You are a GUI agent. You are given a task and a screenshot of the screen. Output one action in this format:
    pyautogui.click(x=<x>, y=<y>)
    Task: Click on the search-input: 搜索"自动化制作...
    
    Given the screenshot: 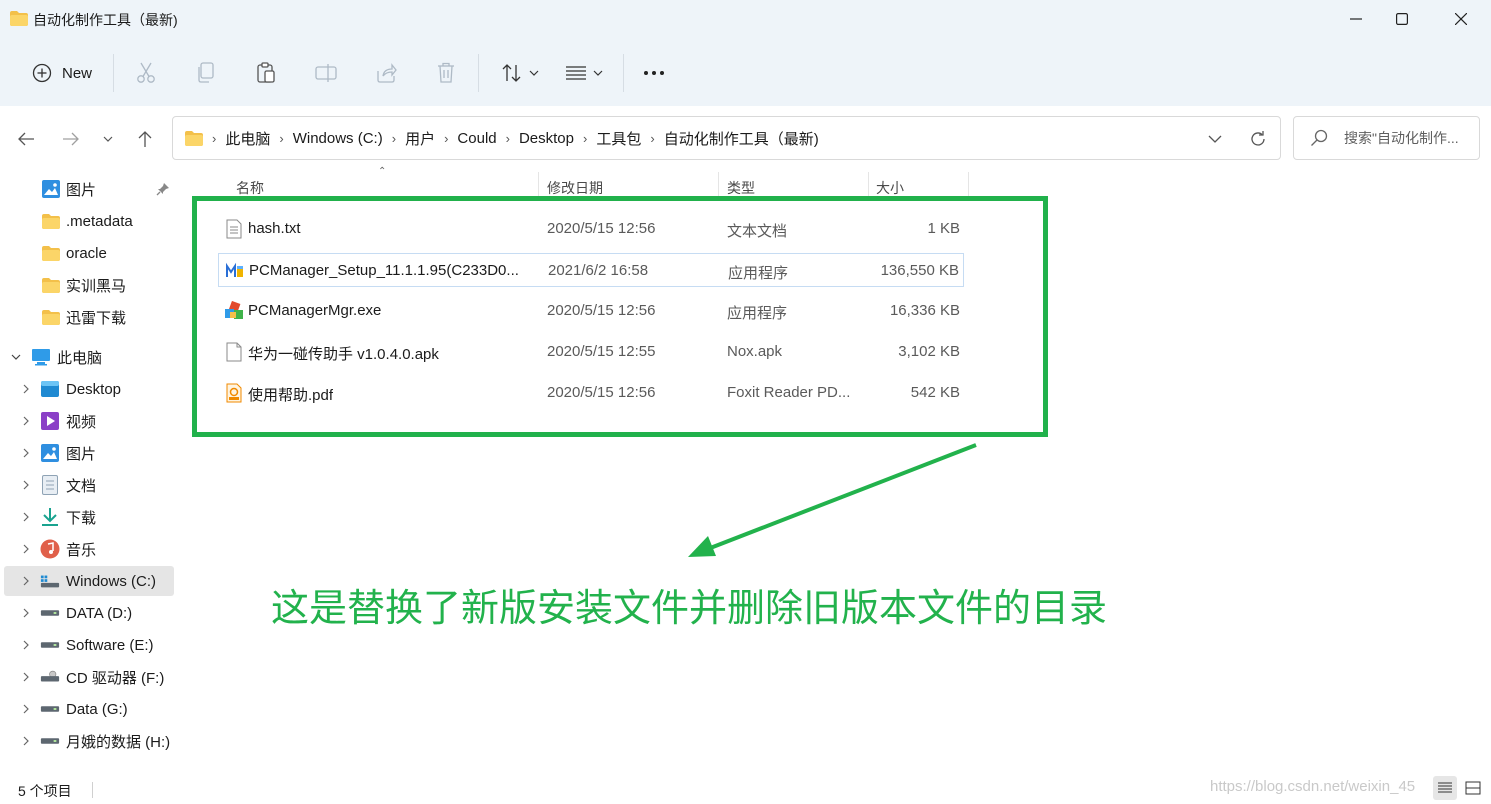 What is the action you would take?
    pyautogui.click(x=1386, y=138)
    